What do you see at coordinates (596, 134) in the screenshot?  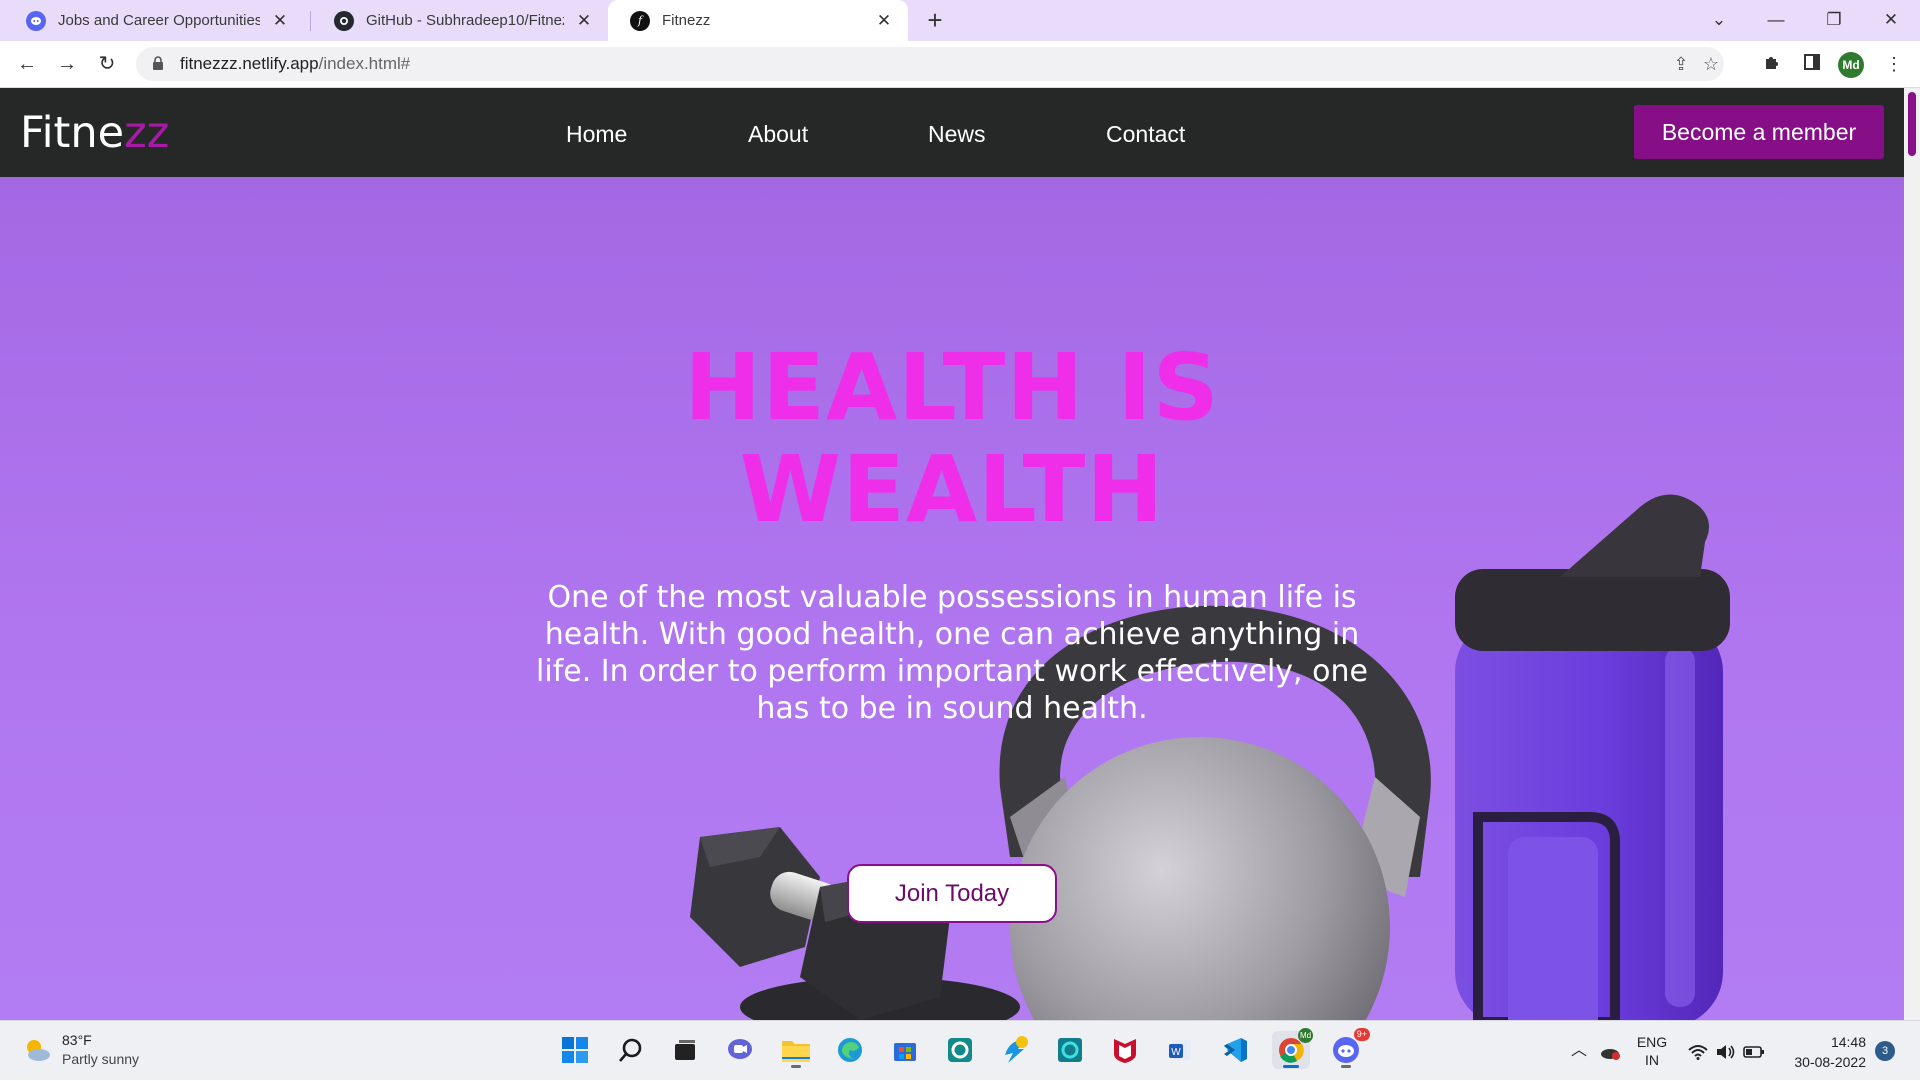 I see `nav-home: Home` at bounding box center [596, 134].